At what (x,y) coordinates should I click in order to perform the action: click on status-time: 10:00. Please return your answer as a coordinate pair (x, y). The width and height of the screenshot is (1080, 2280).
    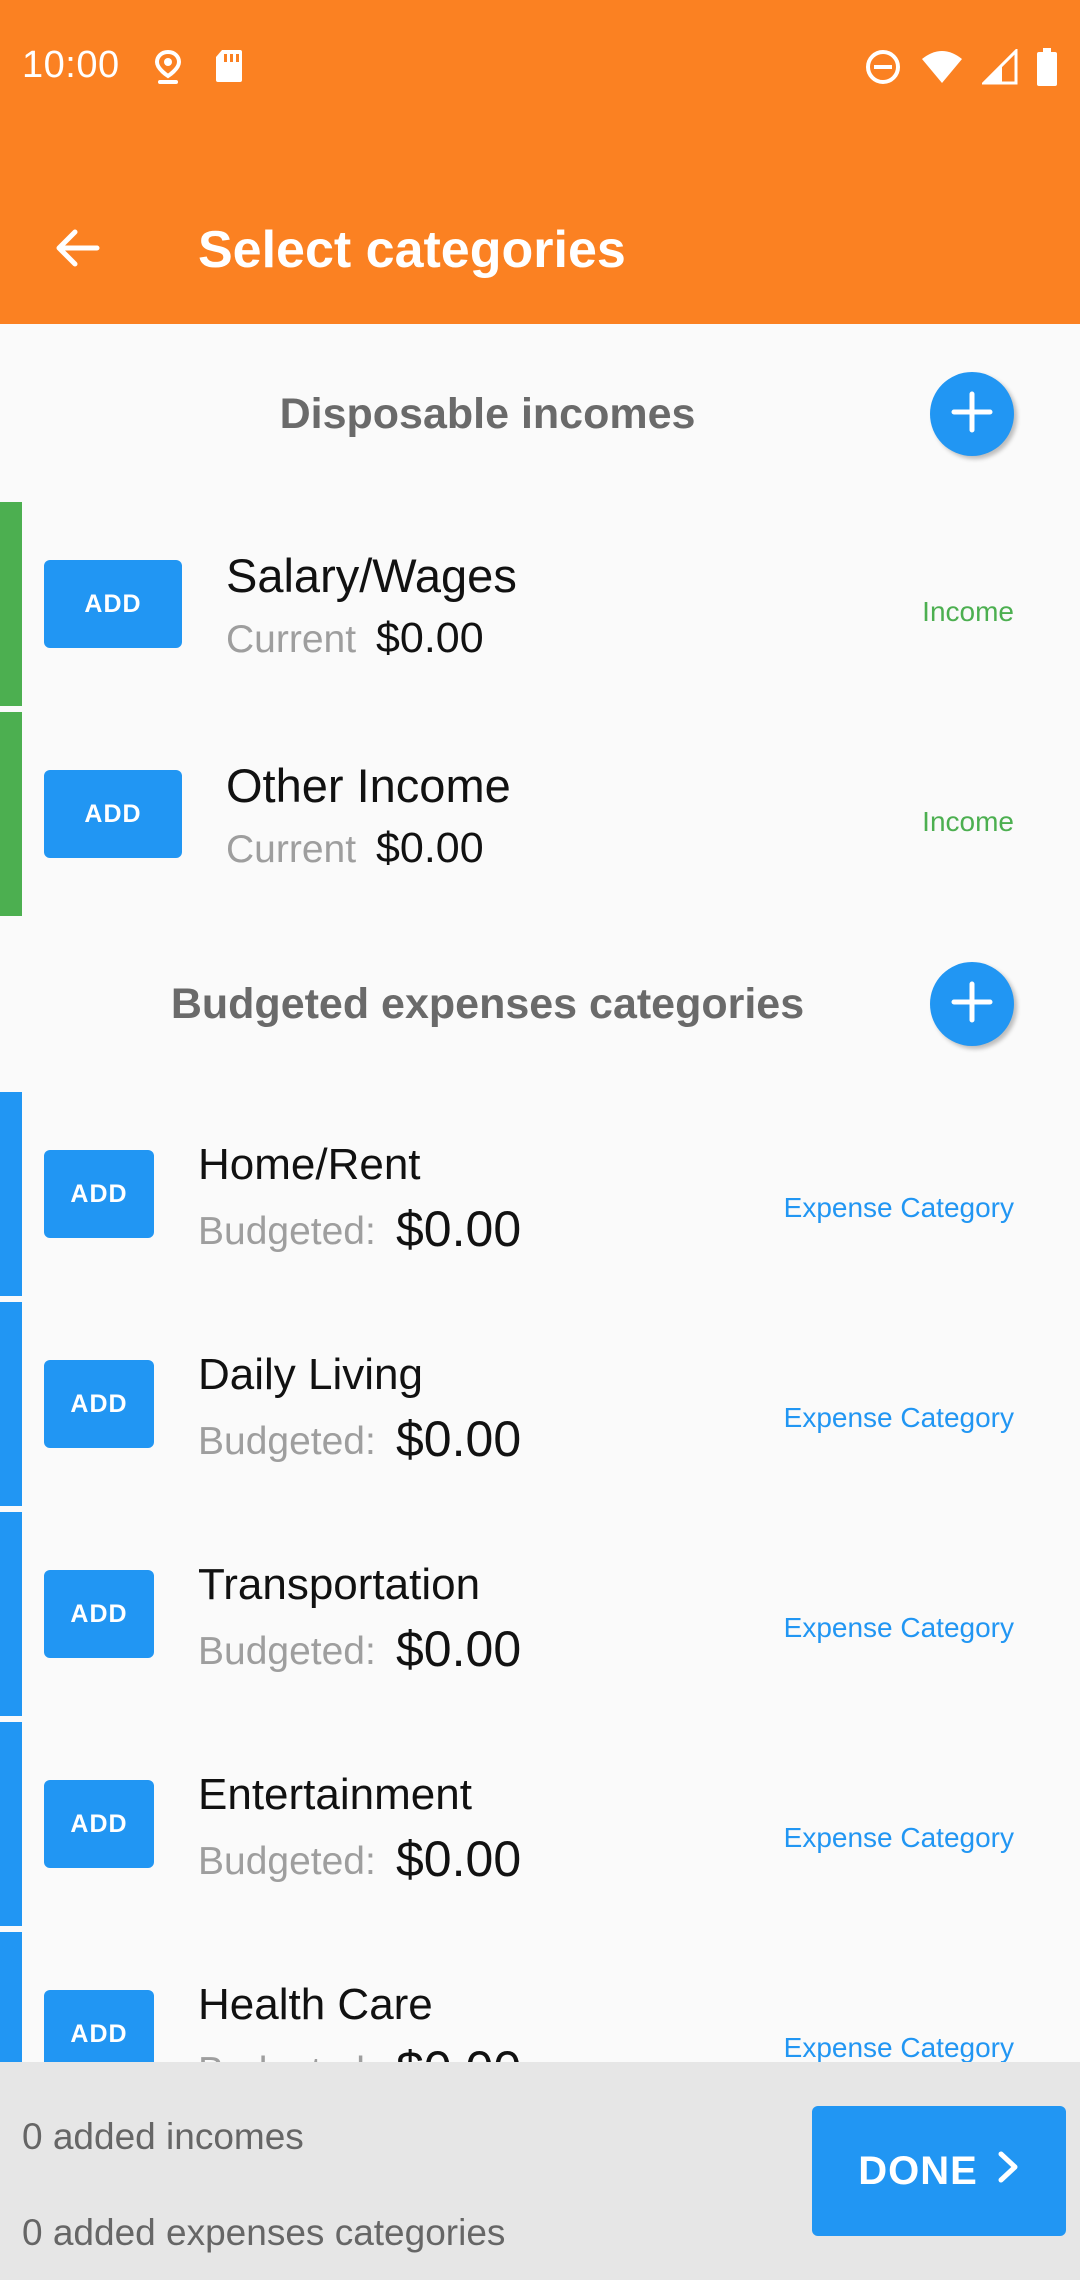
    Looking at the image, I should click on (71, 65).